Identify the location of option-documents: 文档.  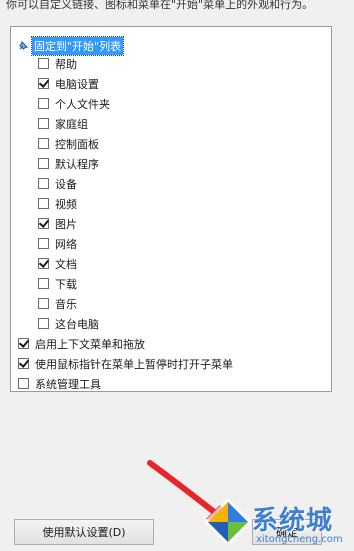
(57, 263).